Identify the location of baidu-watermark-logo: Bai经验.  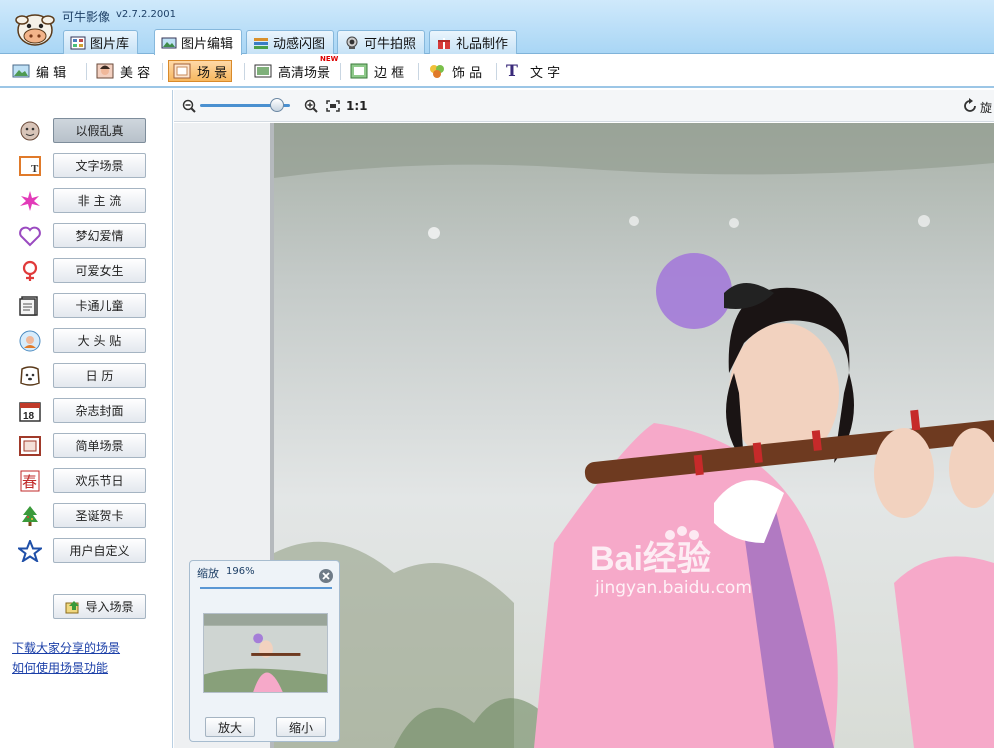
(650, 552).